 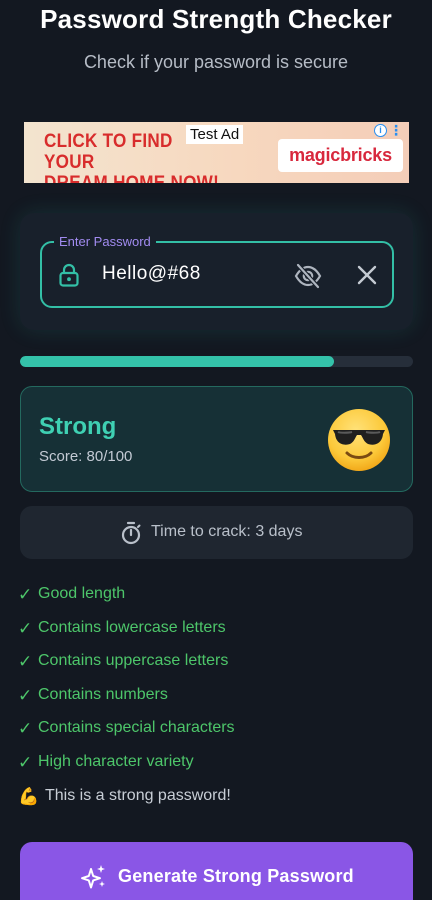 I want to click on strength-level: Strong, so click(x=78, y=426).